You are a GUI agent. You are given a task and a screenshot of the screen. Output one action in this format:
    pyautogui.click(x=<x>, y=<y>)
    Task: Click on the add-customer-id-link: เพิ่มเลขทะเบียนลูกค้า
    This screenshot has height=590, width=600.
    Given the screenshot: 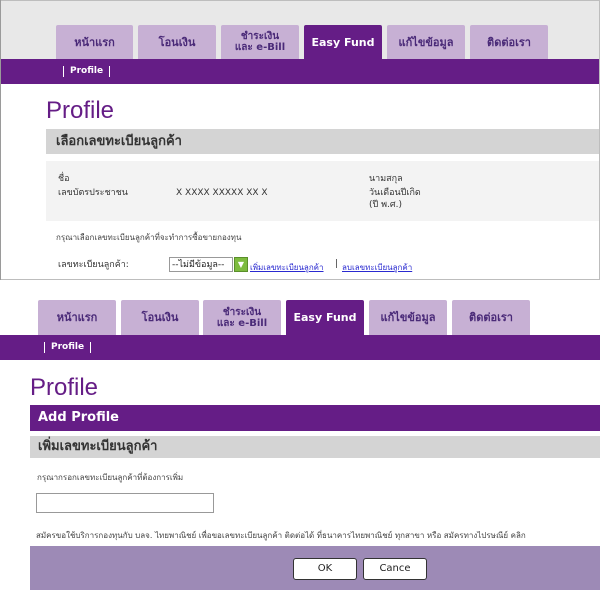 What is the action you would take?
    pyautogui.click(x=287, y=267)
    